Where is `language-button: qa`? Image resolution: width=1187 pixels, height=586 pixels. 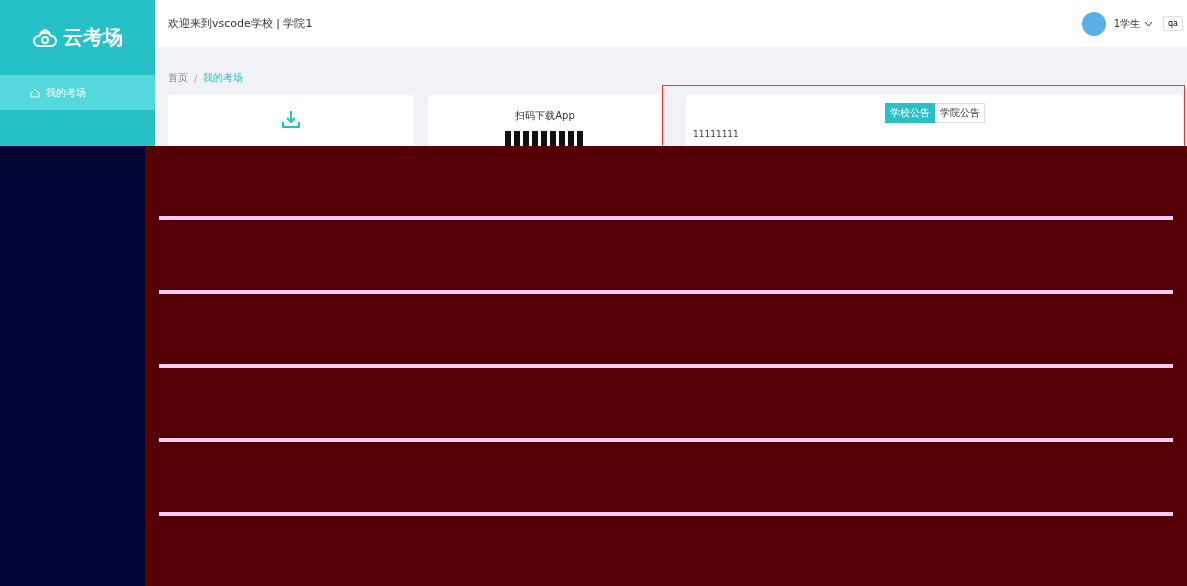 language-button: qa is located at coordinates (1173, 23).